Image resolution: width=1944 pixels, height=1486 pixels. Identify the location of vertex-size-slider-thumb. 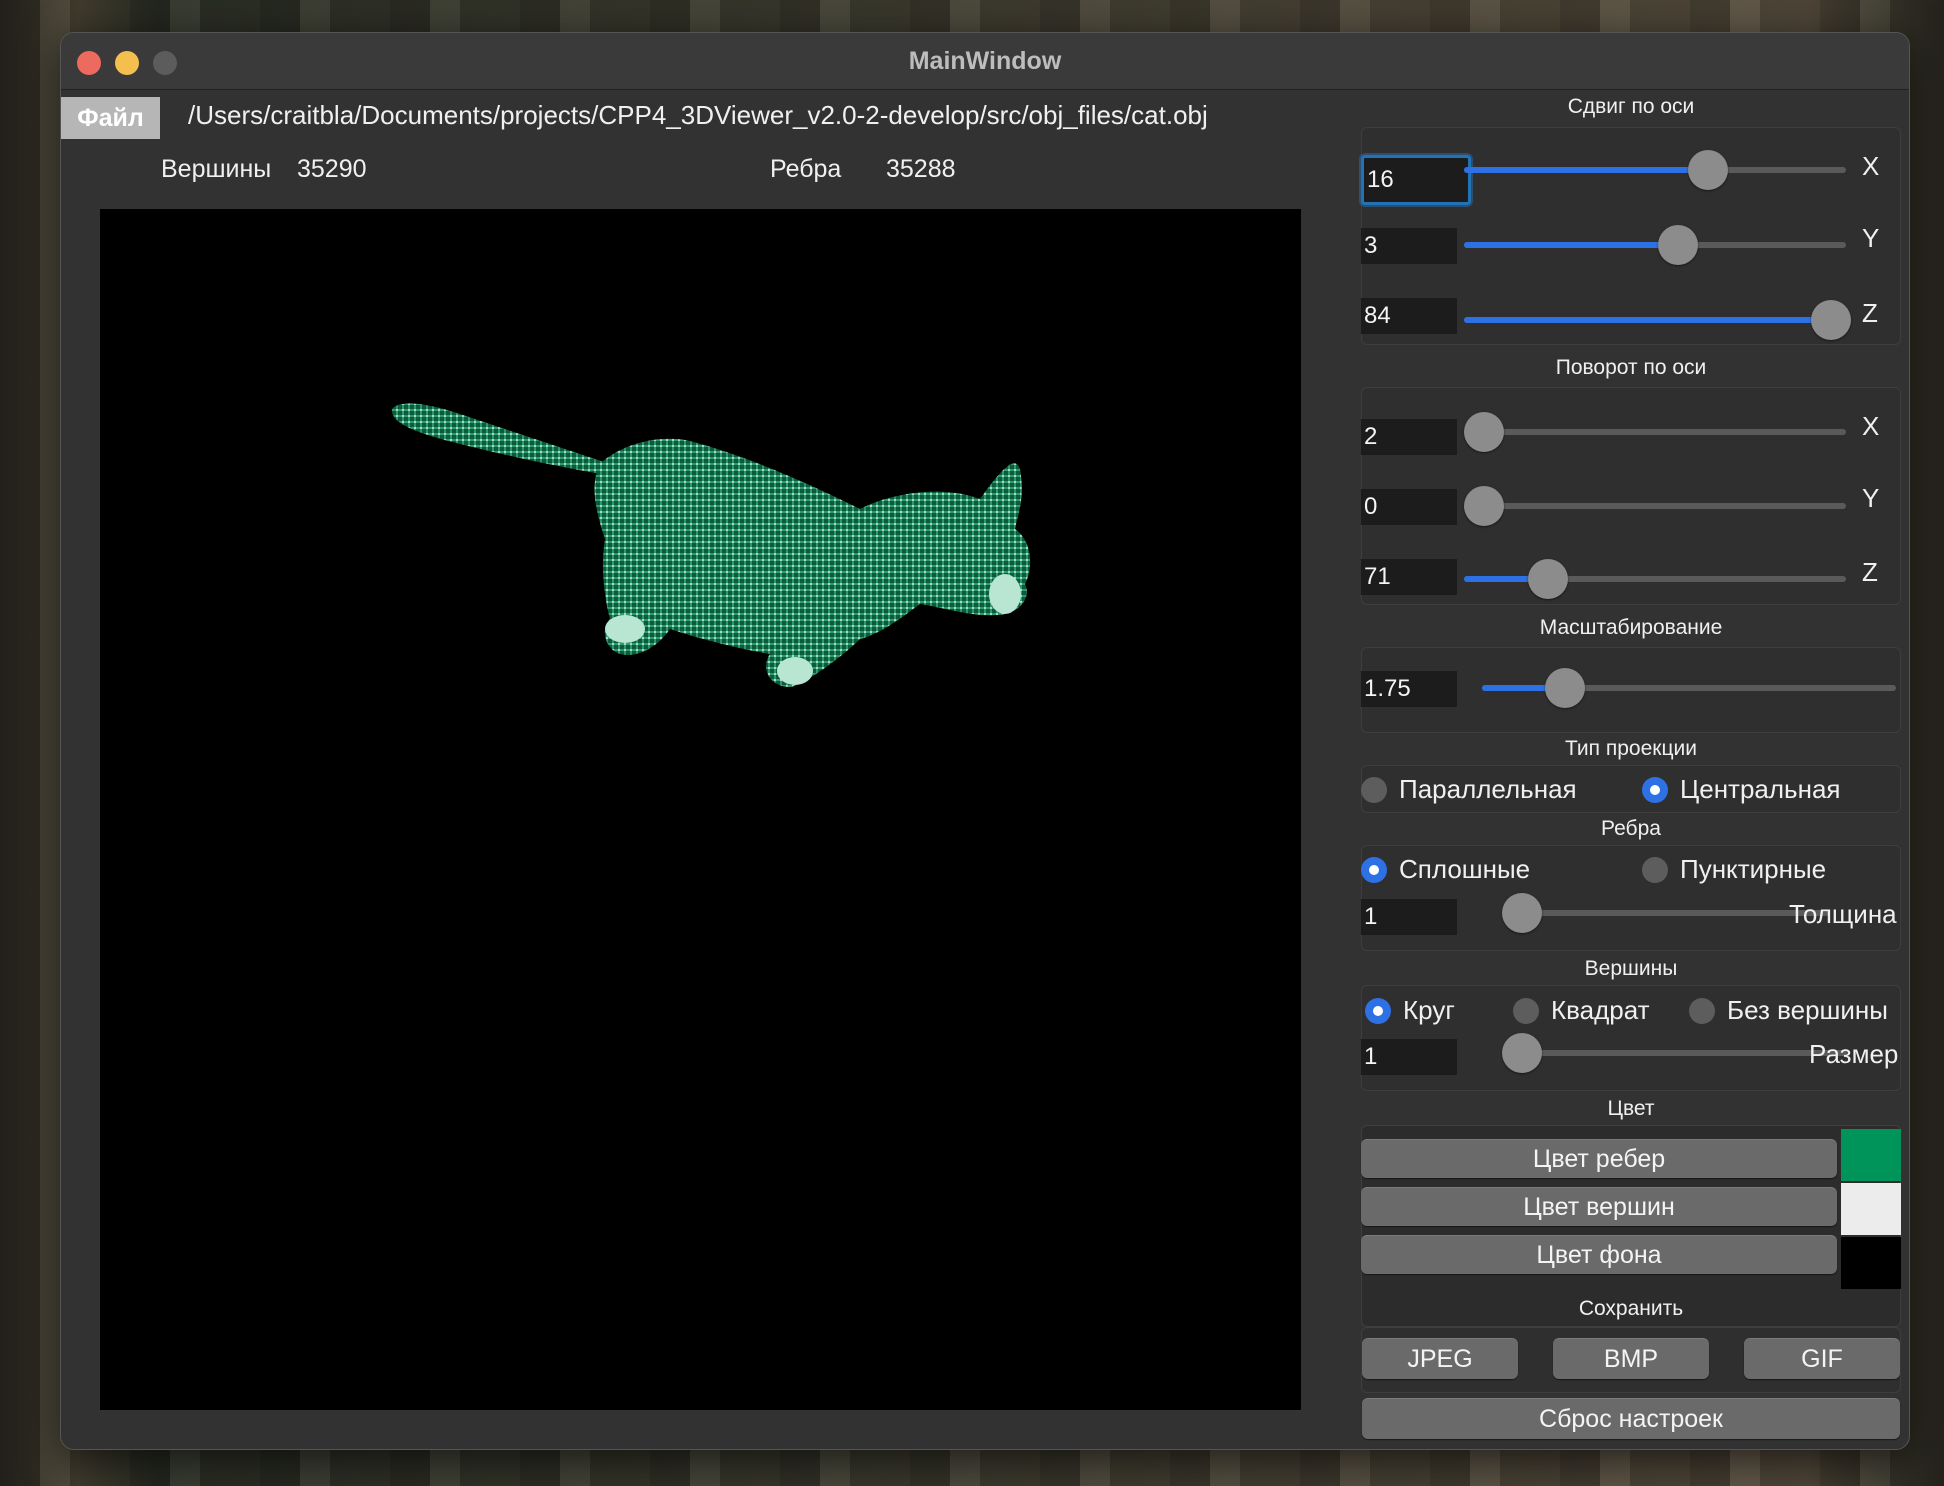
(1522, 1053).